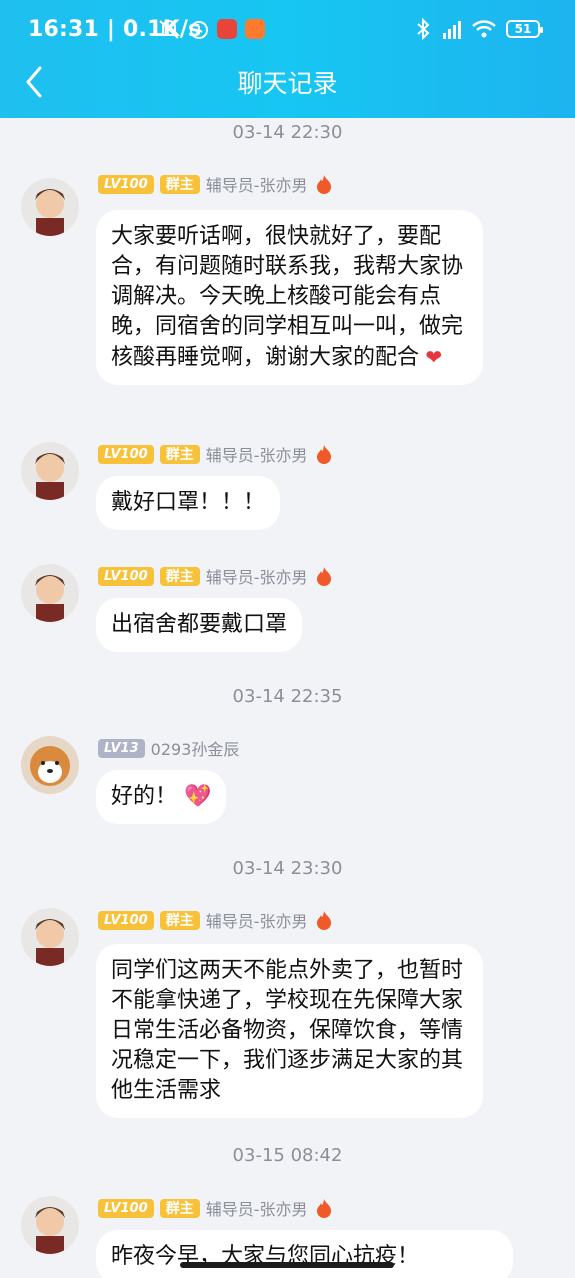  I want to click on taobao-icon, so click(255, 29).